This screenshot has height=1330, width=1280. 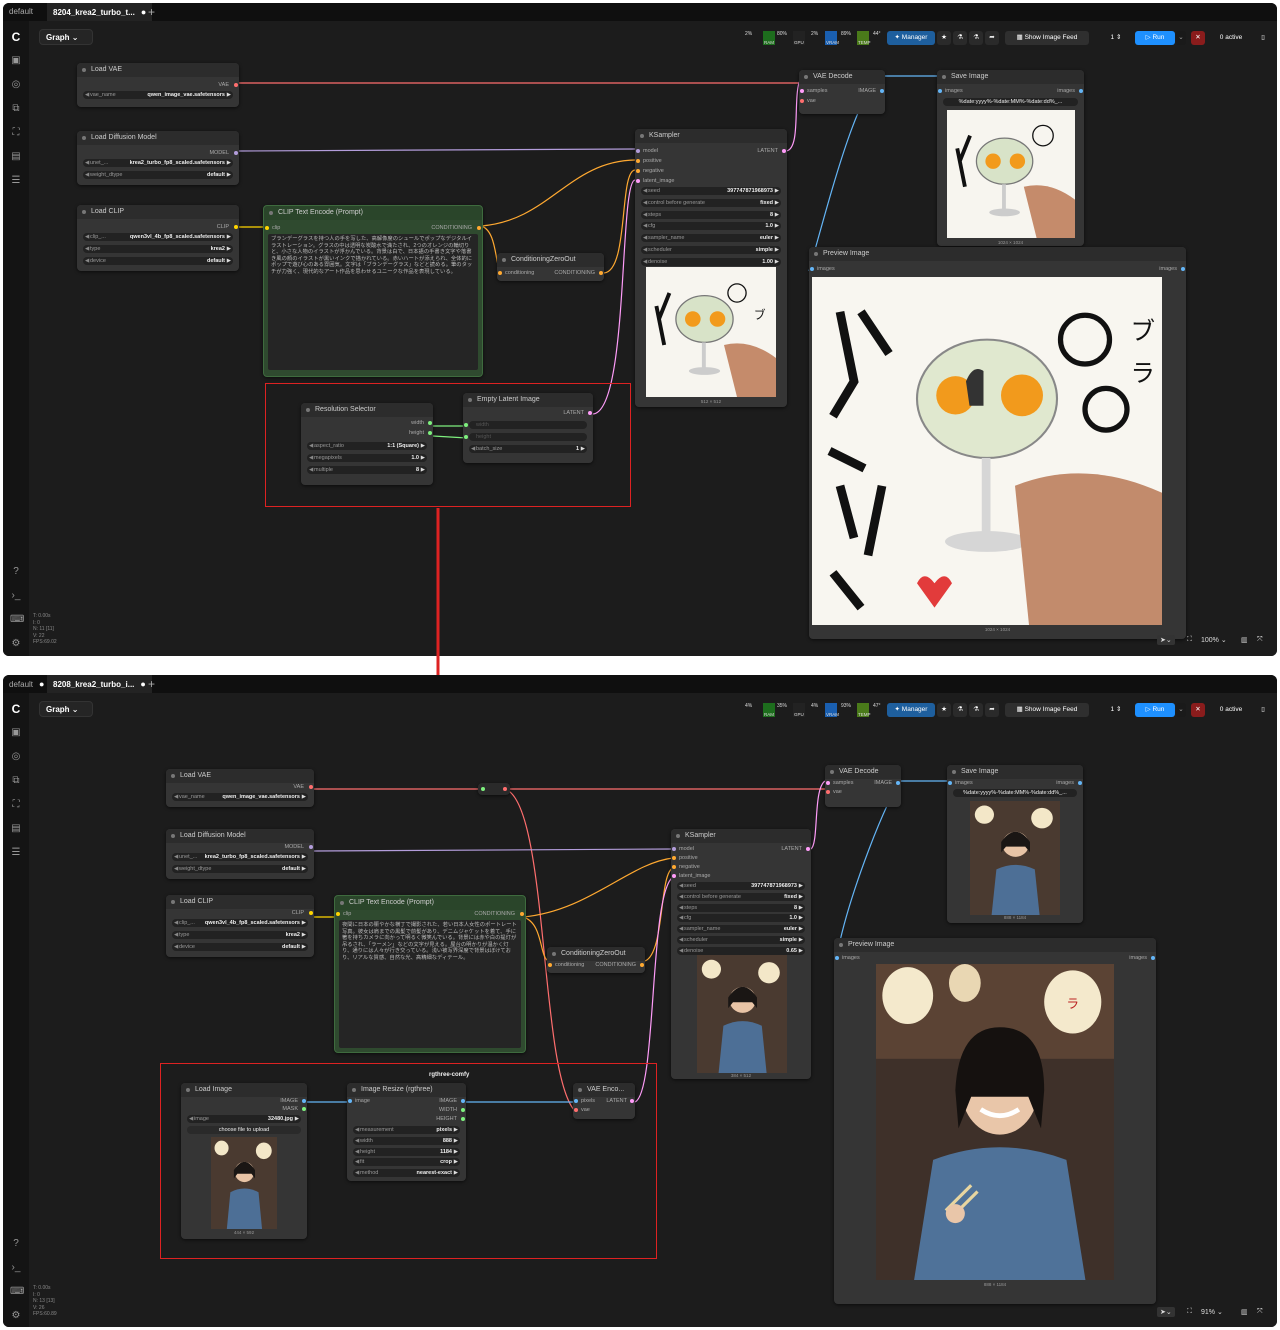 What do you see at coordinates (406, 1162) in the screenshot?
I see `widget-fit: ◀ fit crop ▶` at bounding box center [406, 1162].